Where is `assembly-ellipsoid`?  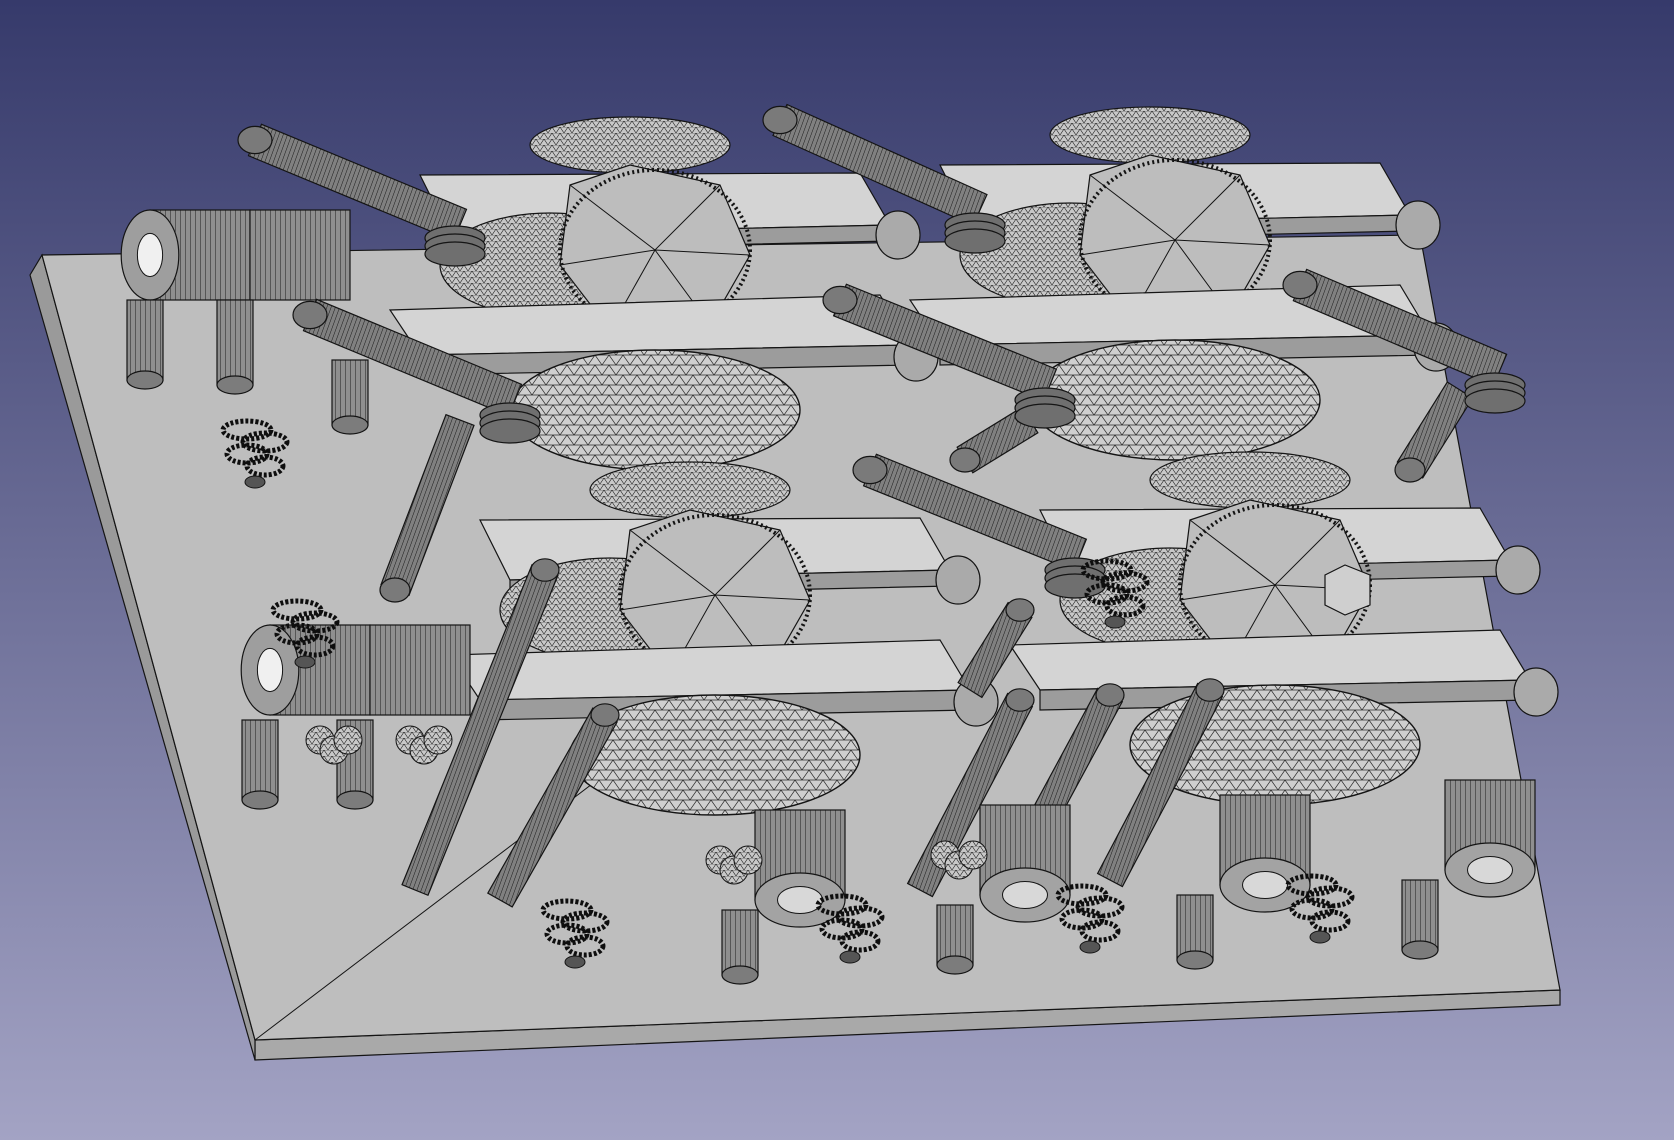
assembly-ellipsoid is located at coordinates (655, 410).